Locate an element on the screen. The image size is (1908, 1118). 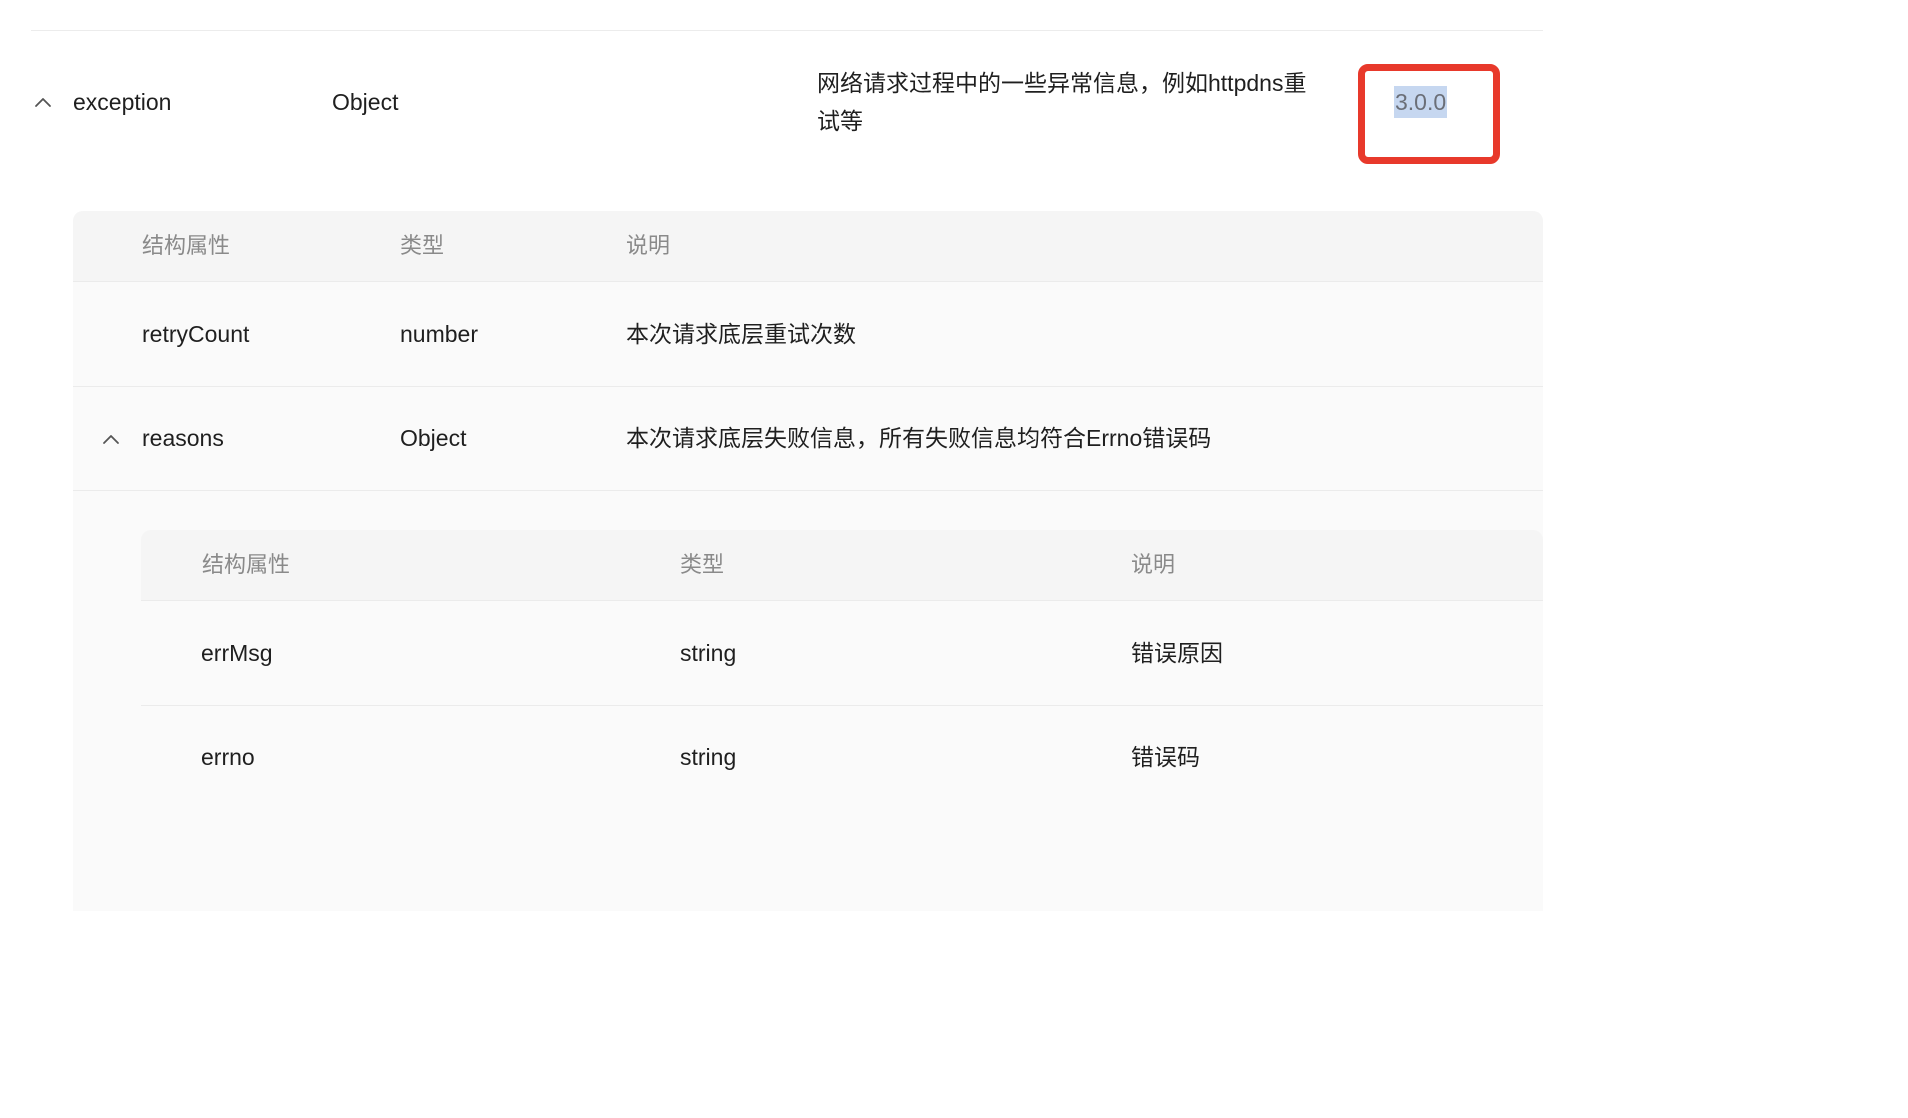
top-divider is located at coordinates (787, 30).